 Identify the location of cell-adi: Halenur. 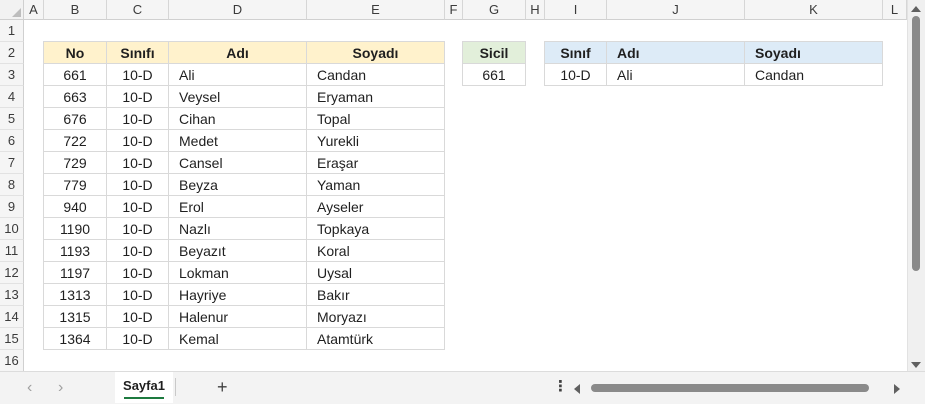
(238, 317).